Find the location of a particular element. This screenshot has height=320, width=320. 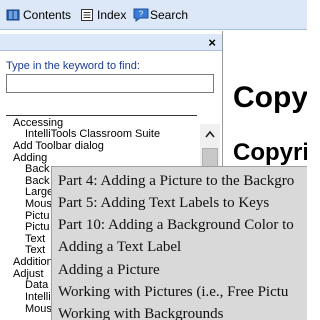

search-label: Search is located at coordinates (169, 15).